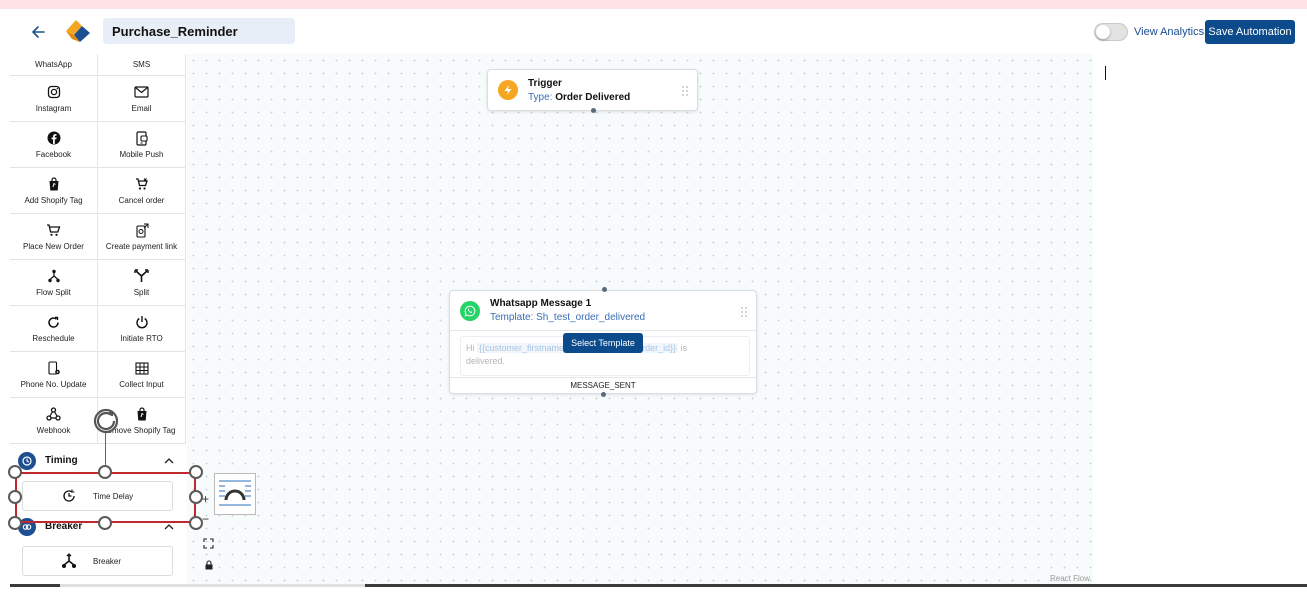 The width and height of the screenshot is (1307, 611). I want to click on time-delay-icon, so click(69, 496).